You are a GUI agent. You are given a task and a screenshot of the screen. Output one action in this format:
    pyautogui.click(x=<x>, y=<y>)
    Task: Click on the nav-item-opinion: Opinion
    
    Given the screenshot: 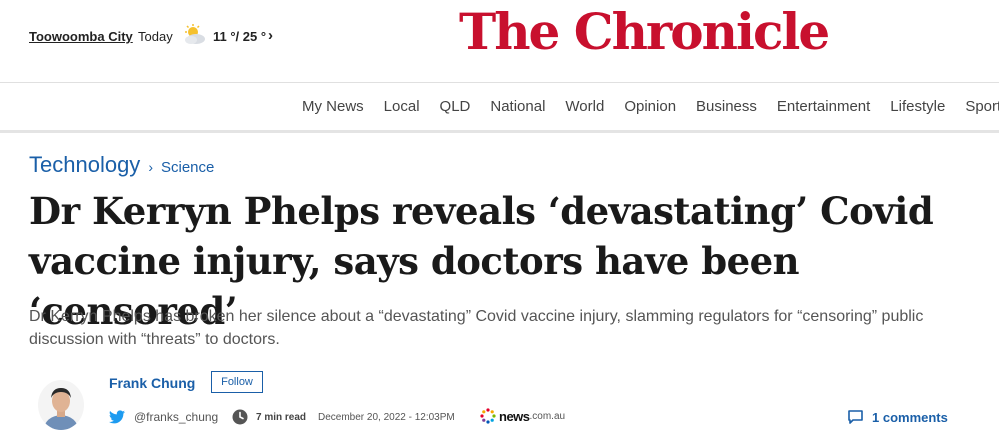 What is the action you would take?
    pyautogui.click(x=650, y=108)
    